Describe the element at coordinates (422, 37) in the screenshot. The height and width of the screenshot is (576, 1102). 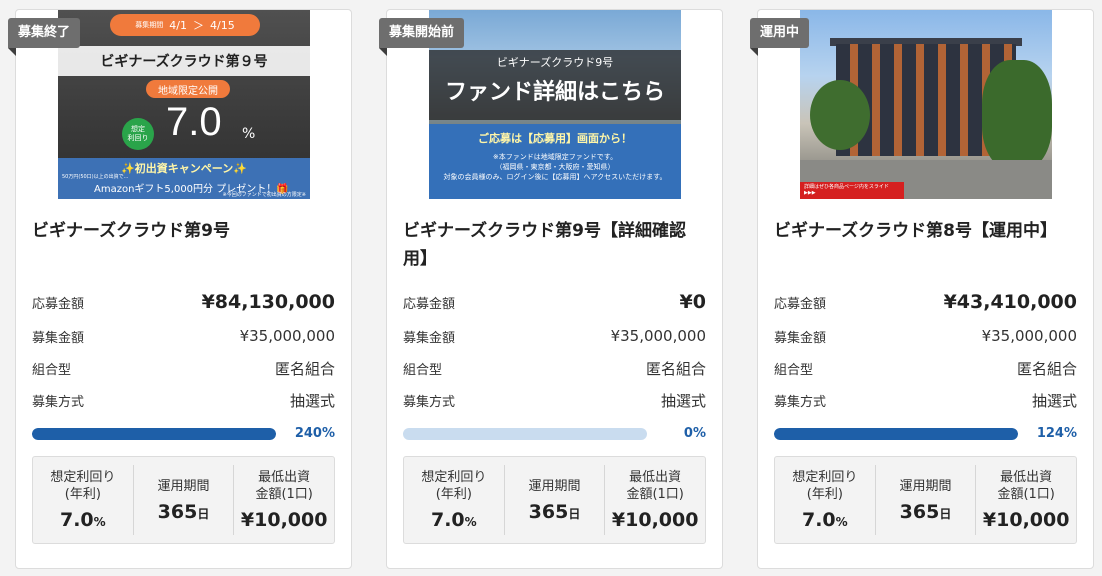
I see `status-badge: 募集開始前` at that location.